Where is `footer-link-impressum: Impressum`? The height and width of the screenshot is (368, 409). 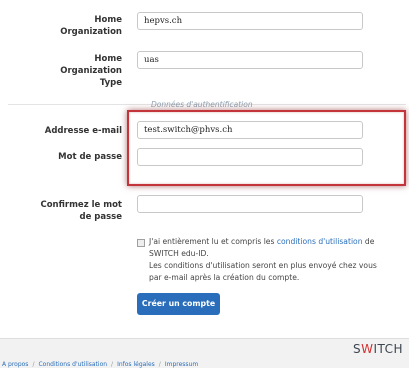
footer-link-impressum: Impressum is located at coordinates (181, 364).